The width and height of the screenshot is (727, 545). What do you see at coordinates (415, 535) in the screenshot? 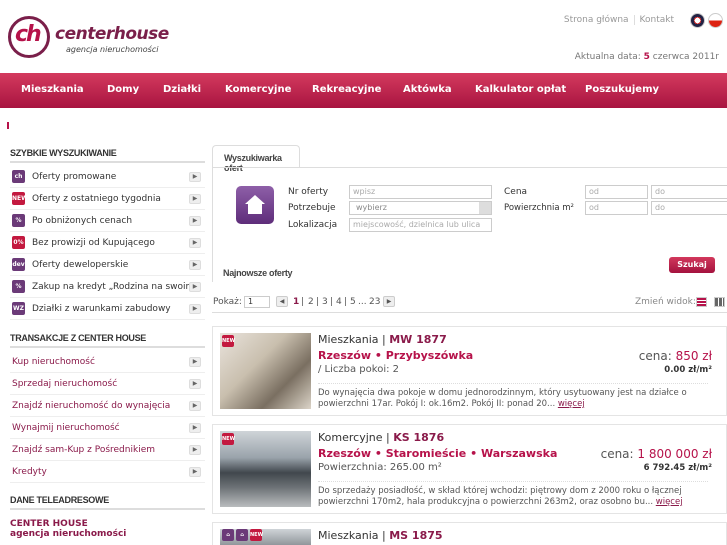
I see `listing-code: MS 1875` at bounding box center [415, 535].